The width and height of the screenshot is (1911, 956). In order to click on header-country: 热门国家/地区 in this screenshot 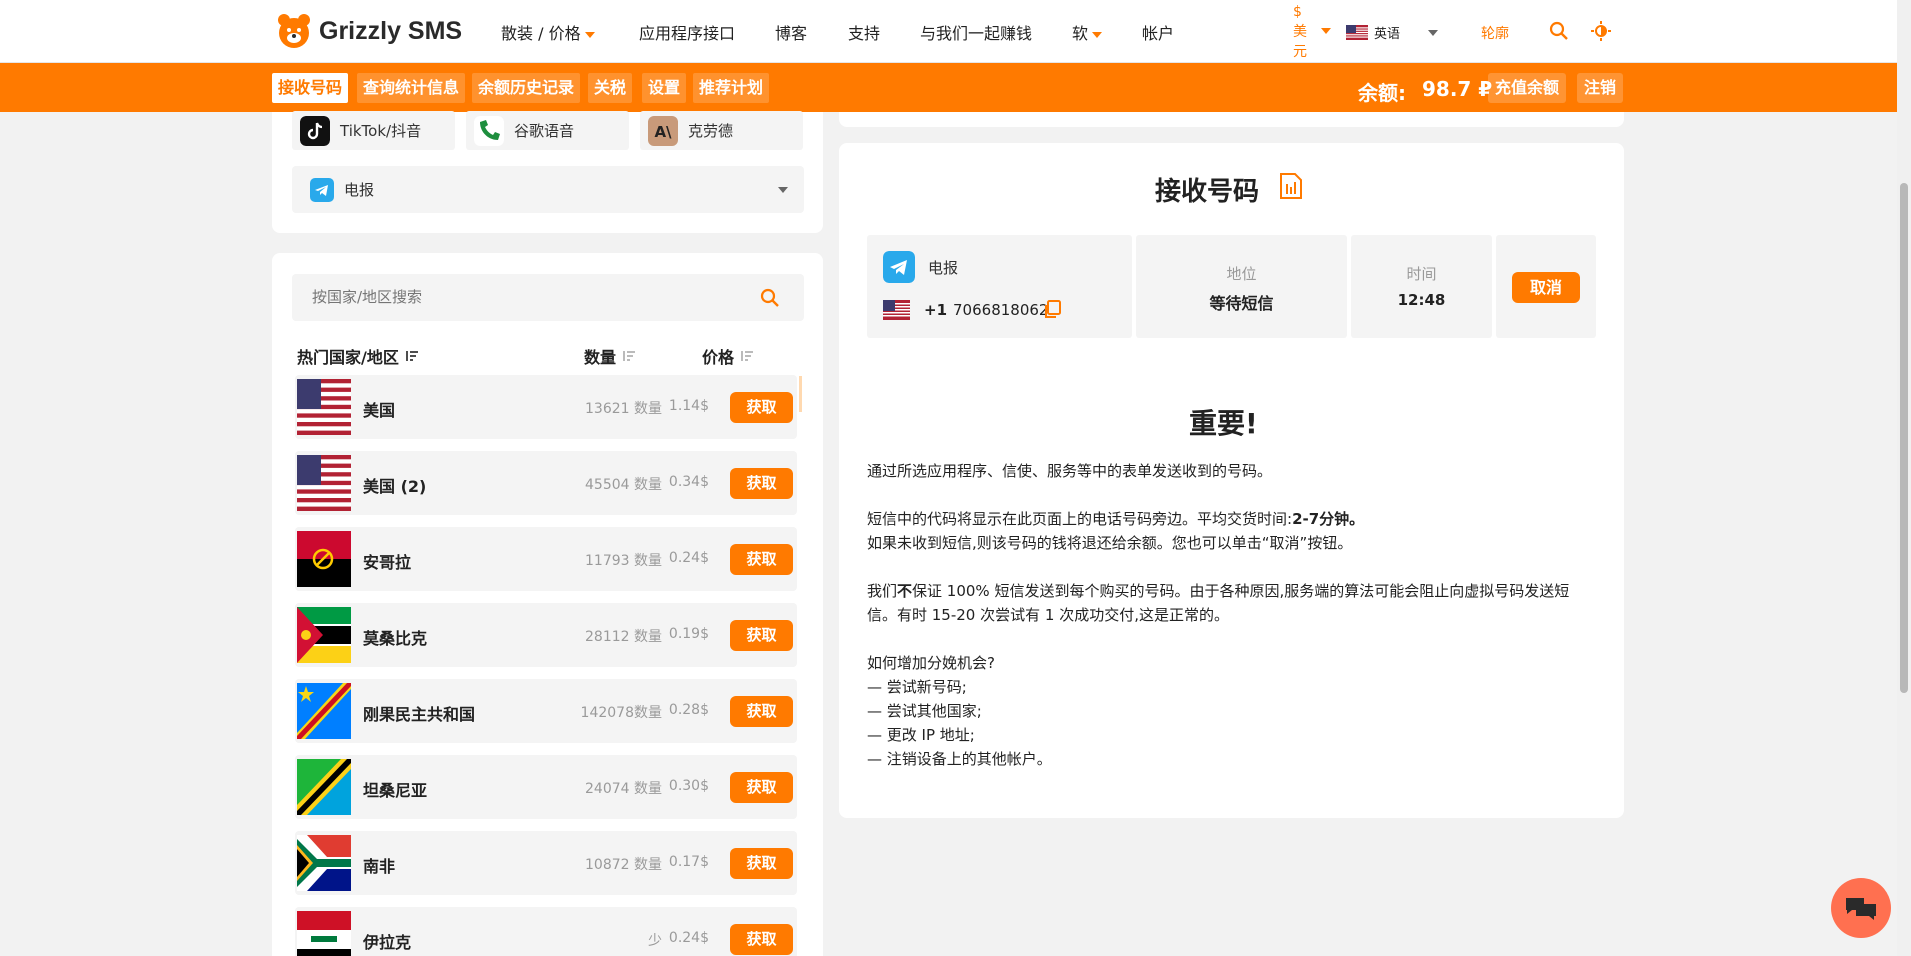, I will do `click(358, 356)`.